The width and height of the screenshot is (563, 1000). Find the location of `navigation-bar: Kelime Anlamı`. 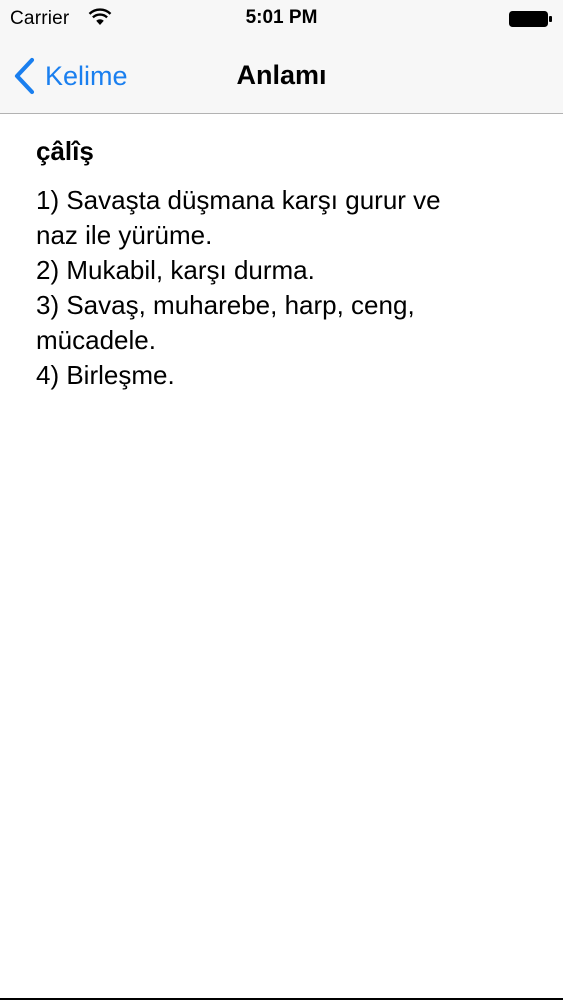

navigation-bar: Kelime Anlamı is located at coordinates (281, 76).